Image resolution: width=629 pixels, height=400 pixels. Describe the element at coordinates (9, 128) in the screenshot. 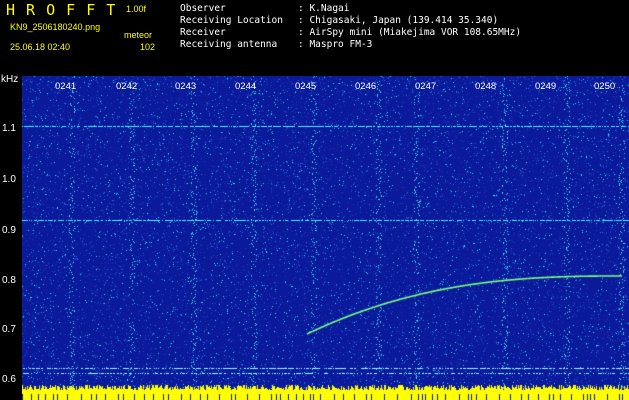

I see `y-tick-1-1: 1.1` at that location.